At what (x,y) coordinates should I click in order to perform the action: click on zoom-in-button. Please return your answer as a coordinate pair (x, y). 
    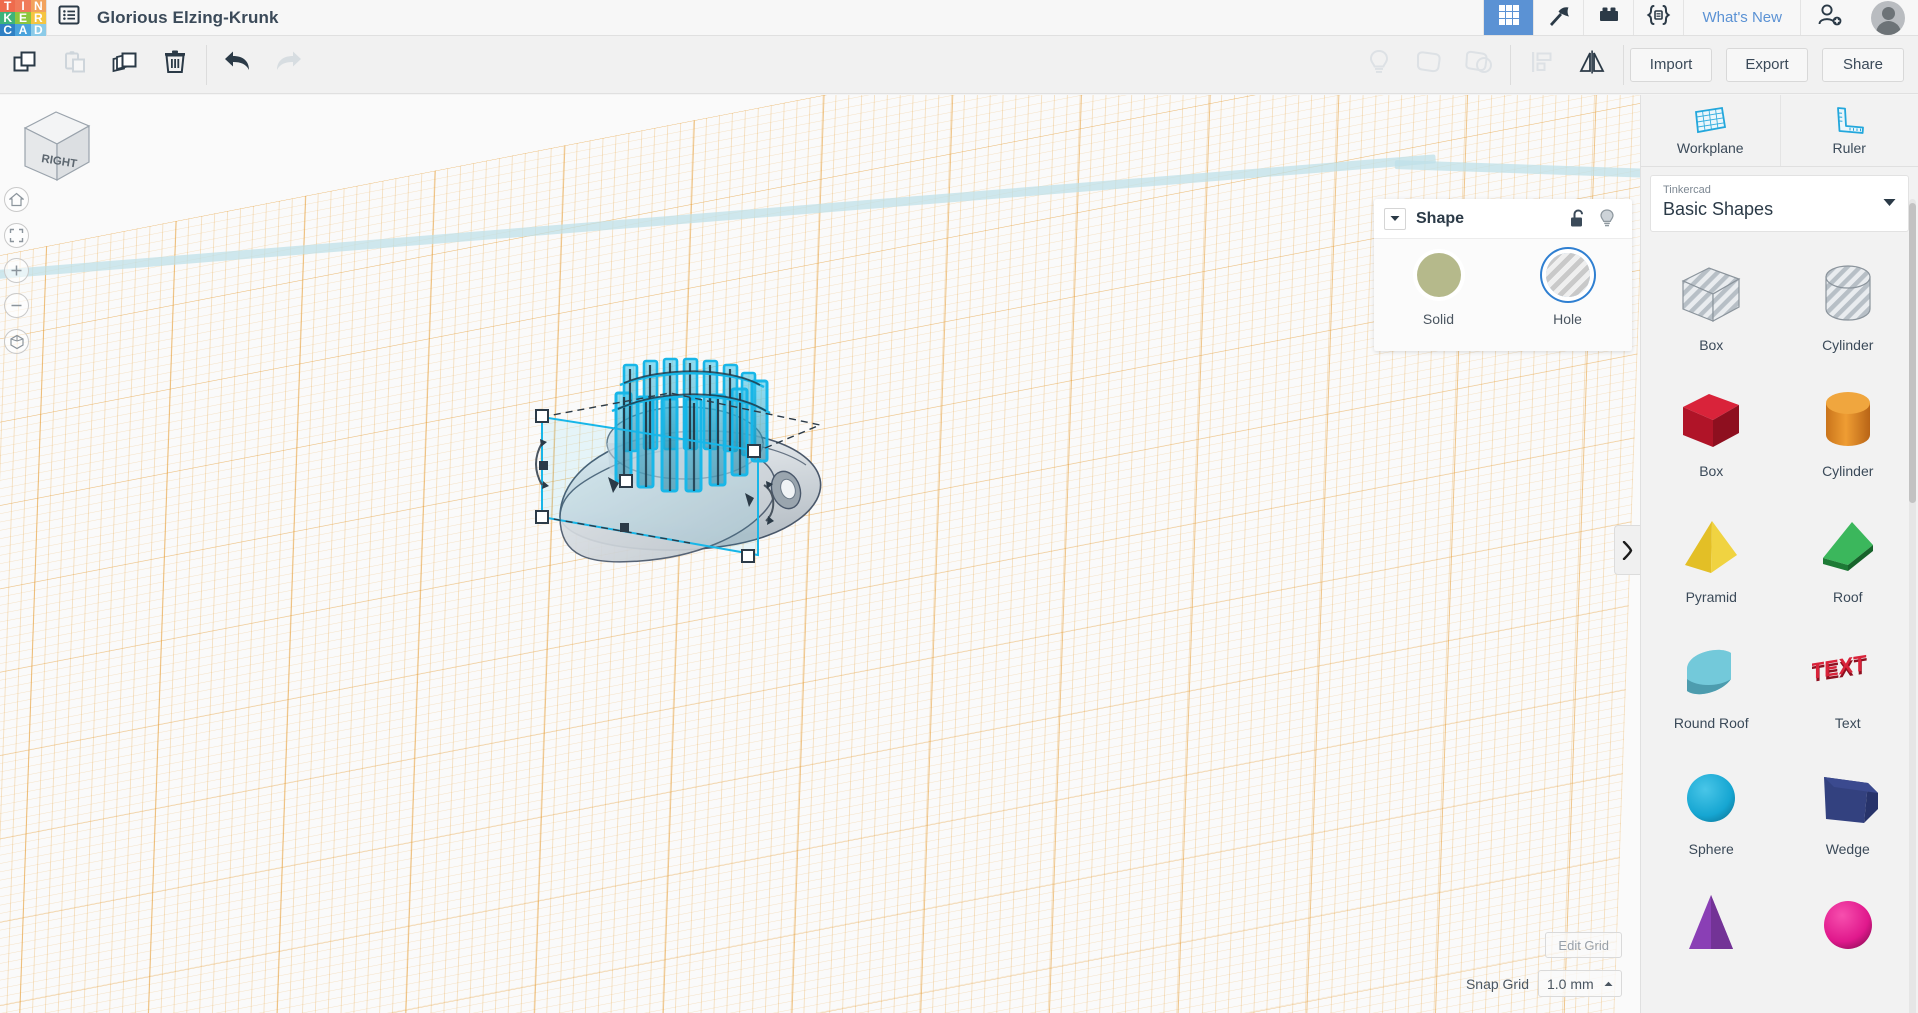
    Looking at the image, I should click on (16, 270).